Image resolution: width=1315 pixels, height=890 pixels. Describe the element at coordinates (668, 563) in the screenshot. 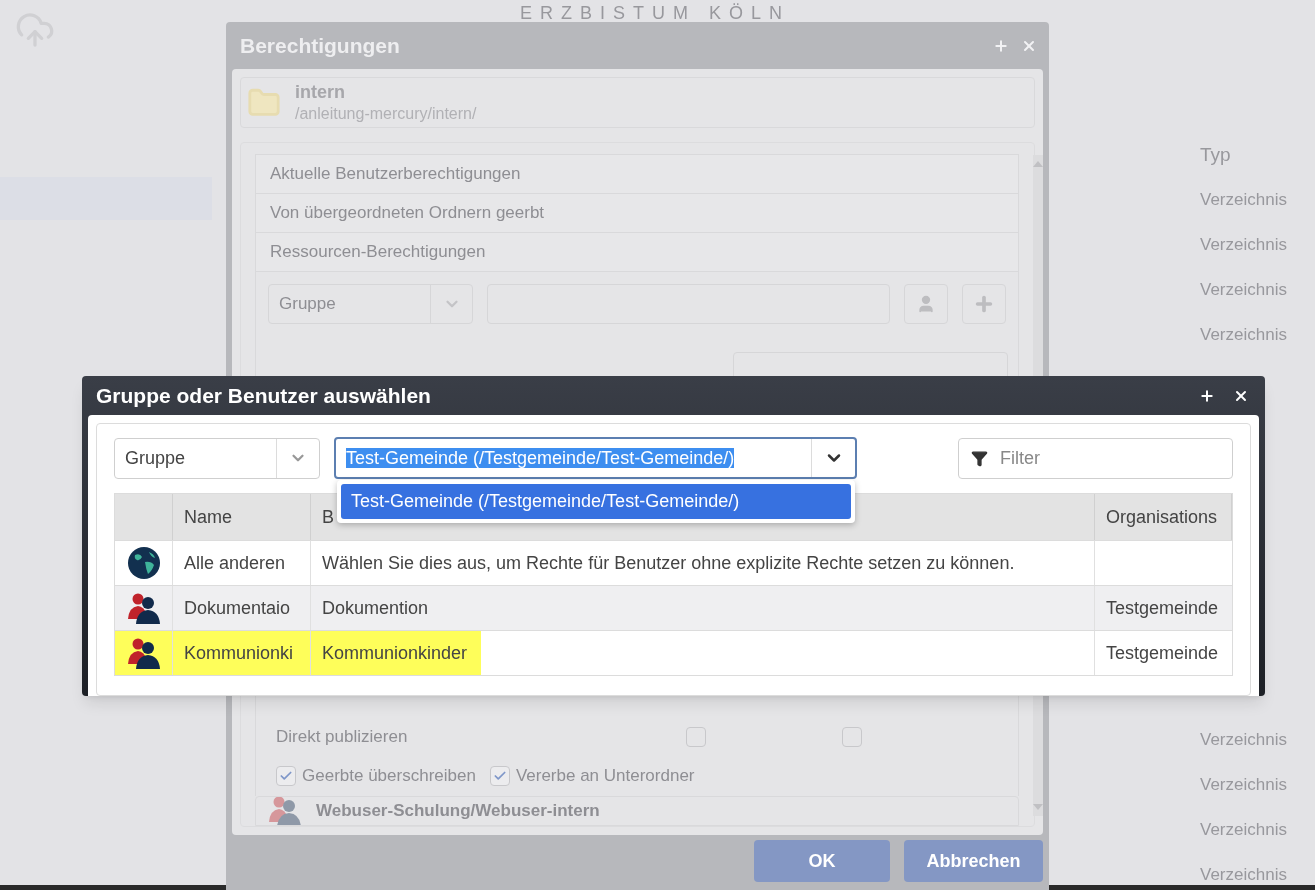

I see `table-cell-text: Wählen Sie dies aus, um Rechte für Benutzer ohne explizite Rechte setzen zu können.` at that location.